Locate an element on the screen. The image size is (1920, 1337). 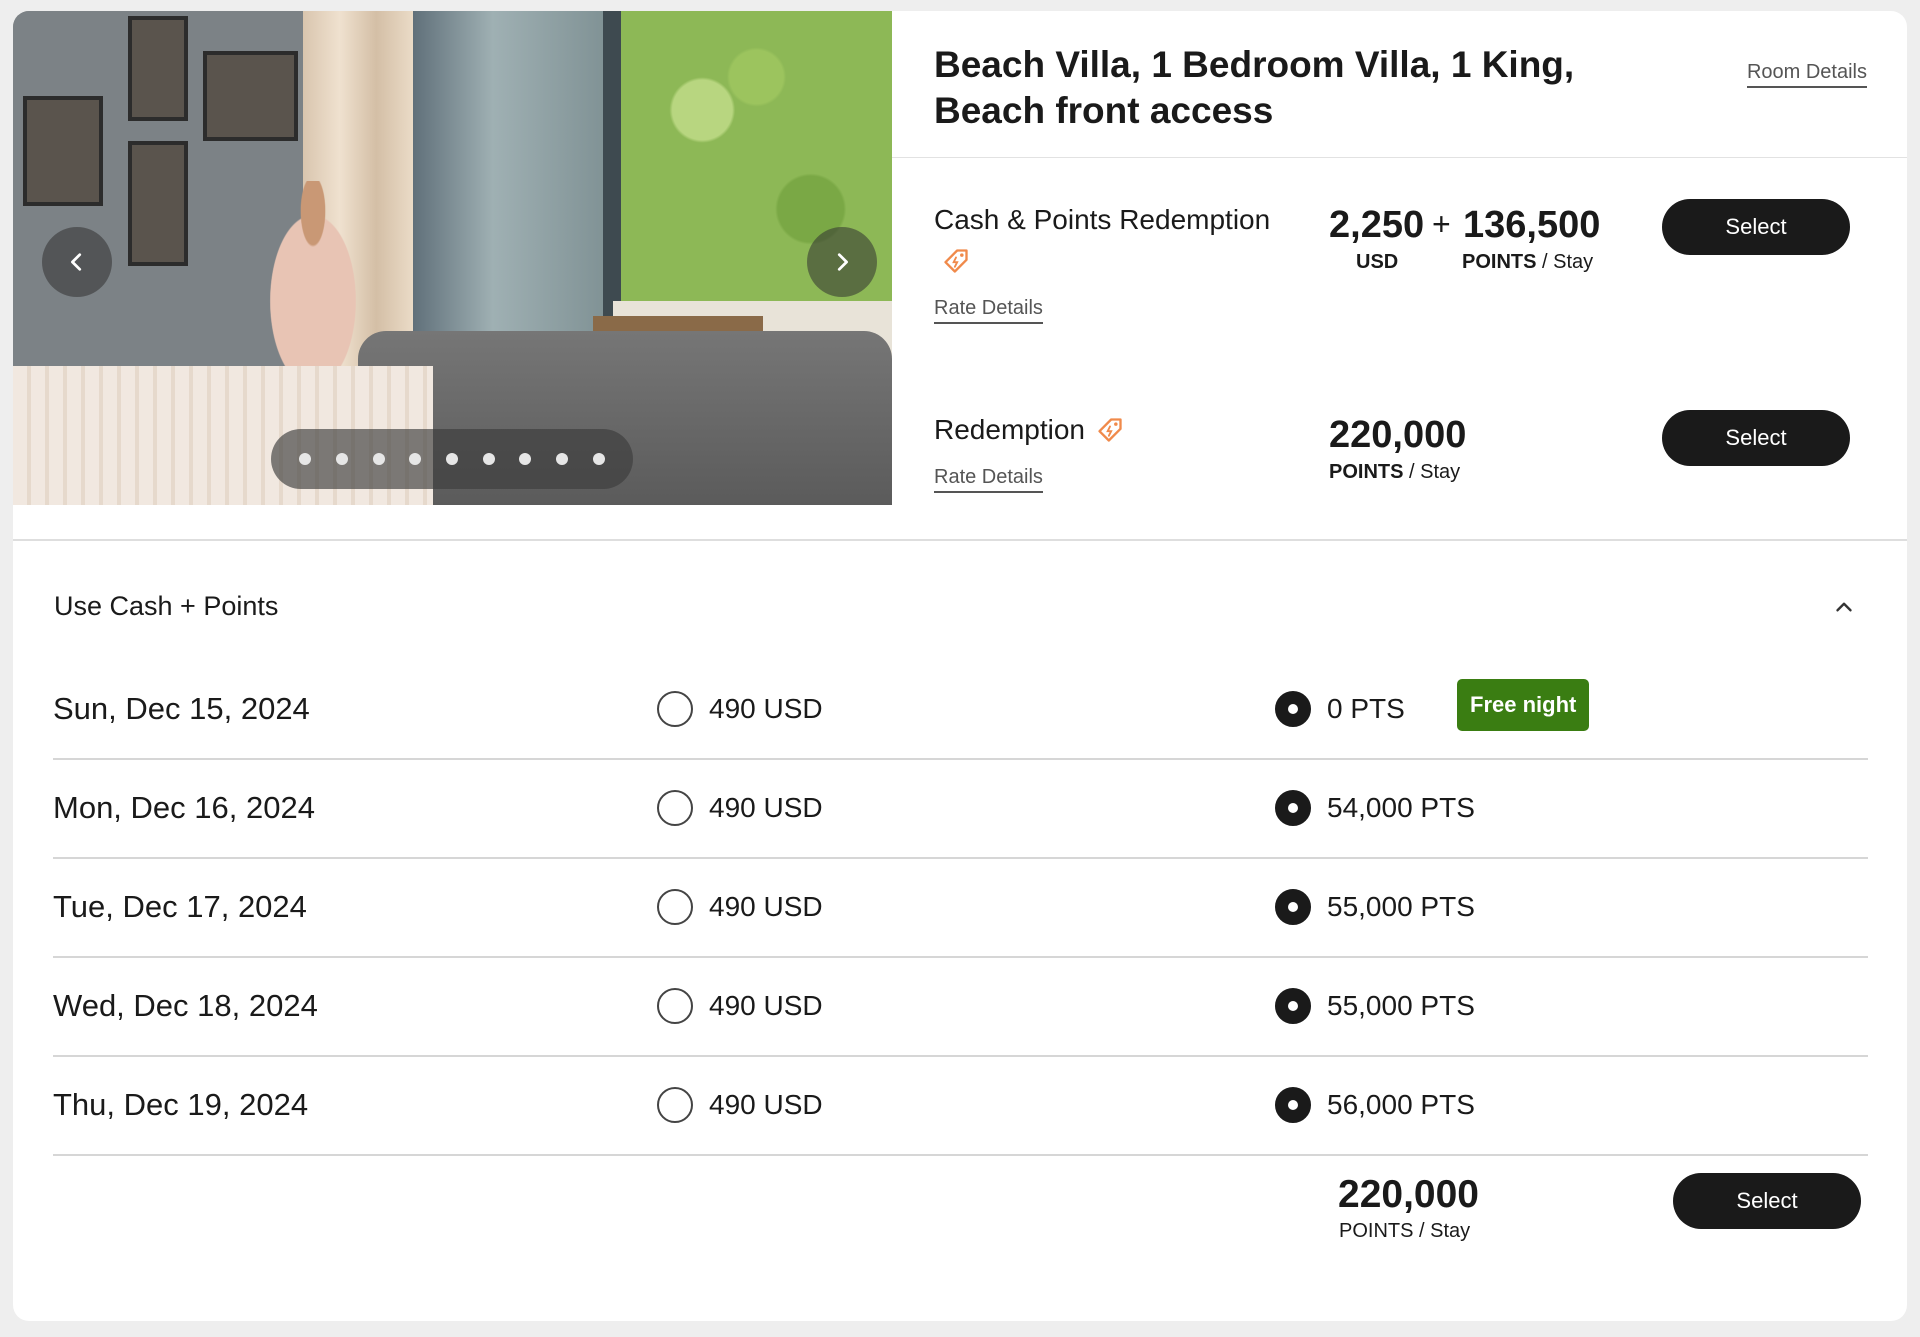
chevron-left-icon is located at coordinates (76, 262).